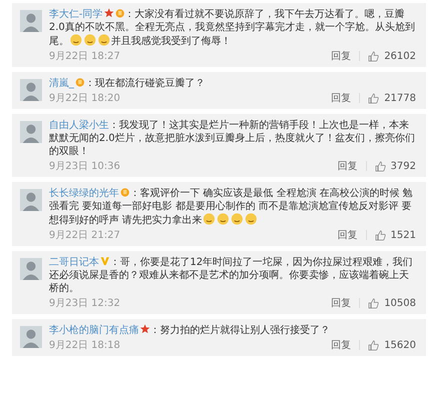 The width and height of the screenshot is (438, 414). Describe the element at coordinates (400, 303) in the screenshot. I see `like-count: 10508` at that location.